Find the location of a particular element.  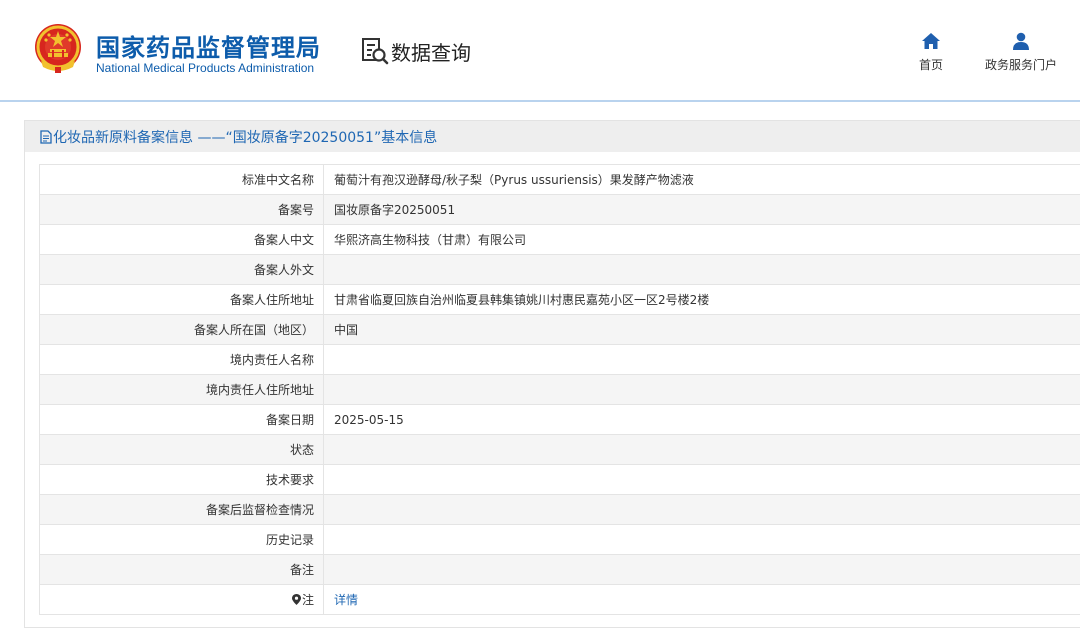

home-icon is located at coordinates (931, 41).